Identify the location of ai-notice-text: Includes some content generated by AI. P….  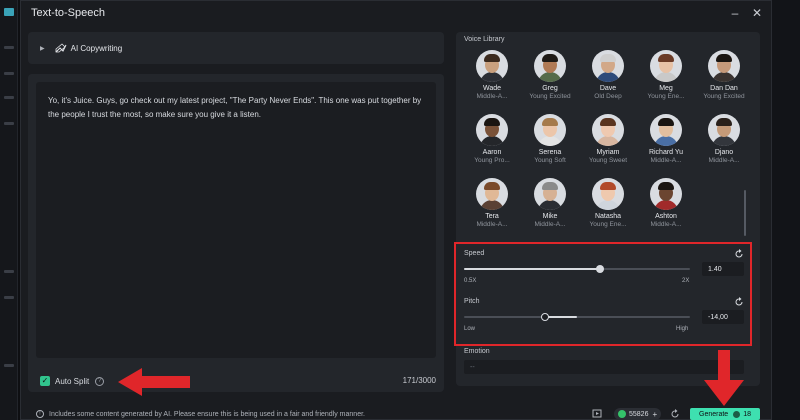
(207, 414).